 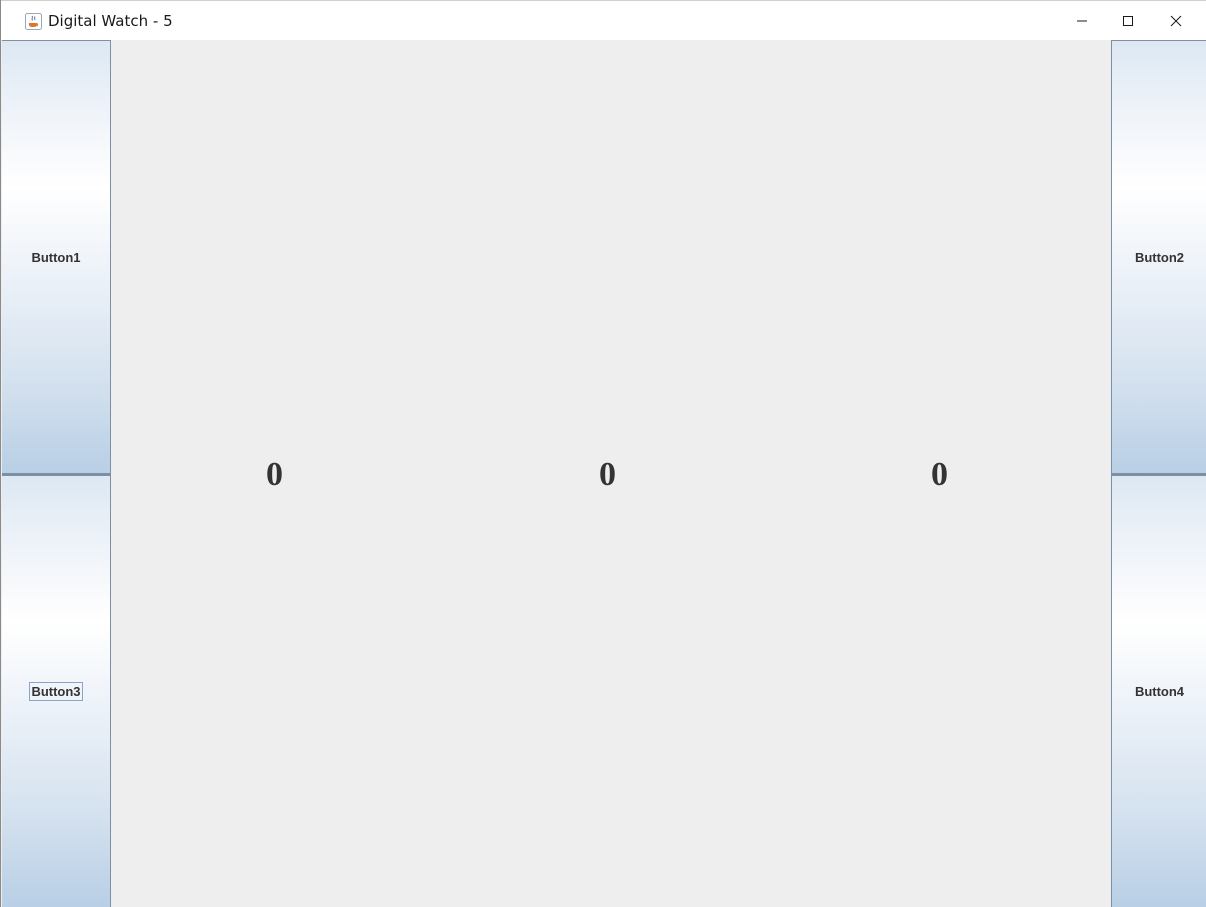 I want to click on button3-label: Button3, so click(x=56, y=691).